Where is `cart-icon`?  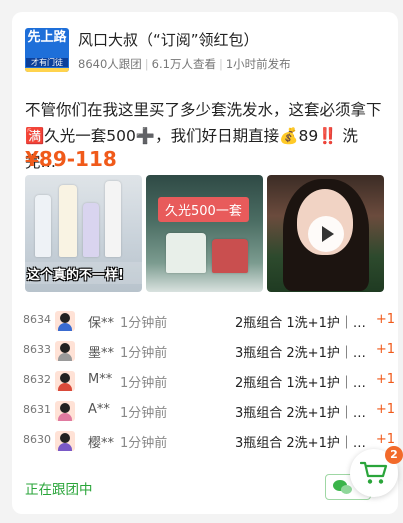 cart-icon is located at coordinates (374, 472).